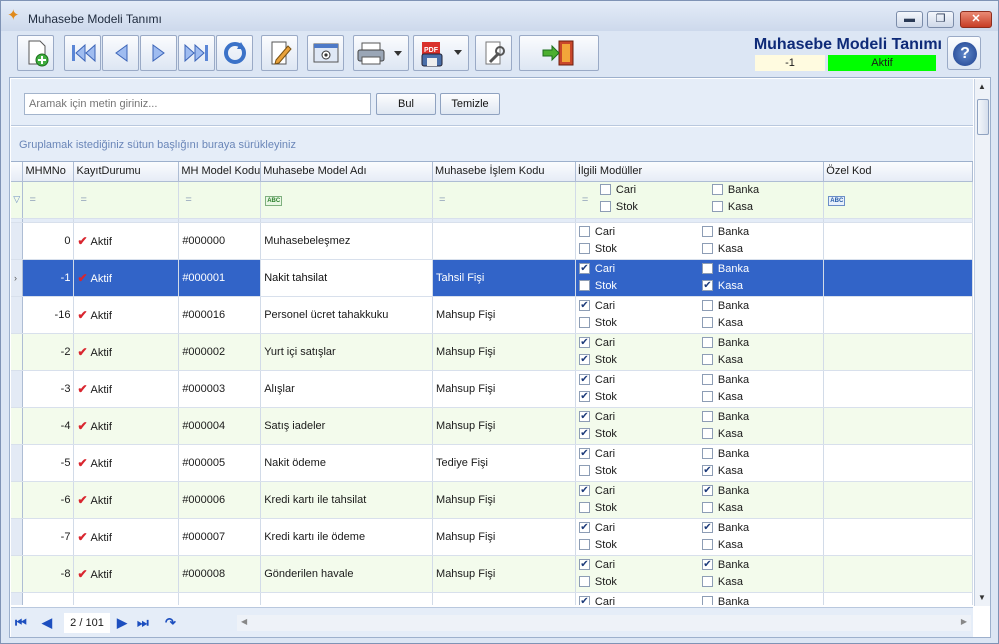  I want to click on filter-model-kodu: =, so click(220, 200).